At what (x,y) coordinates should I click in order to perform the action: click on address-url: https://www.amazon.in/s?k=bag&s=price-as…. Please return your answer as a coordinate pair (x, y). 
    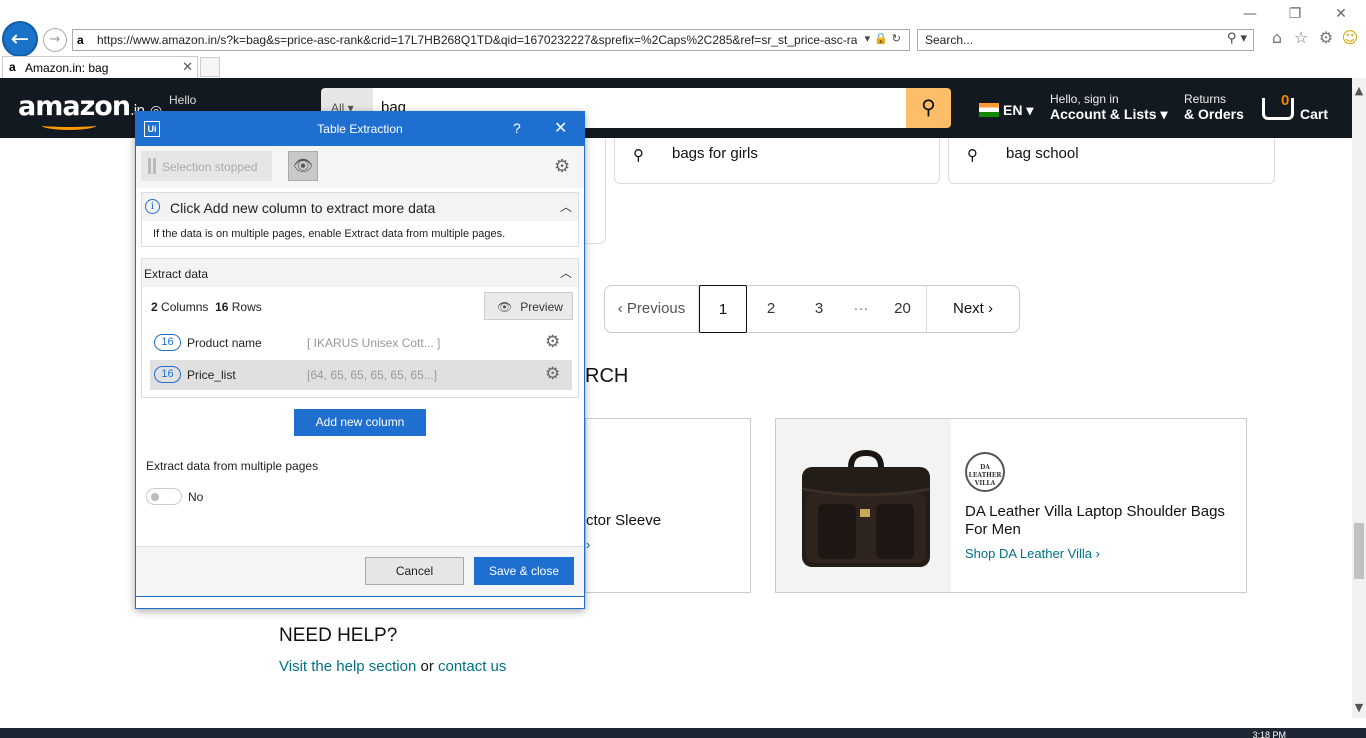
    Looking at the image, I should click on (477, 40).